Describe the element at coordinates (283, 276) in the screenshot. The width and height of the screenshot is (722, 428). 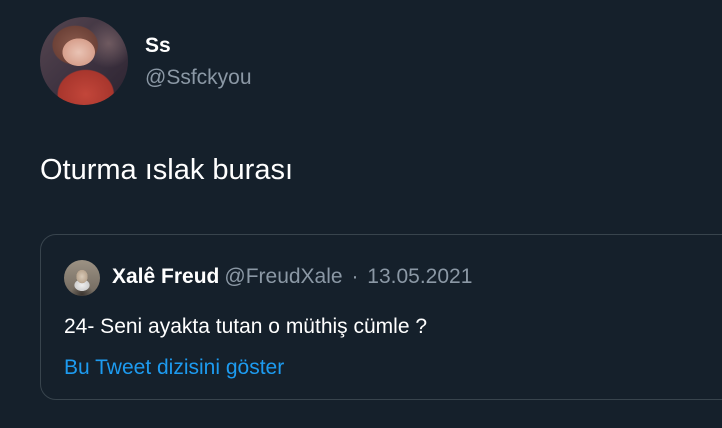
I see `quoted-author-handle: @FreudXale` at that location.